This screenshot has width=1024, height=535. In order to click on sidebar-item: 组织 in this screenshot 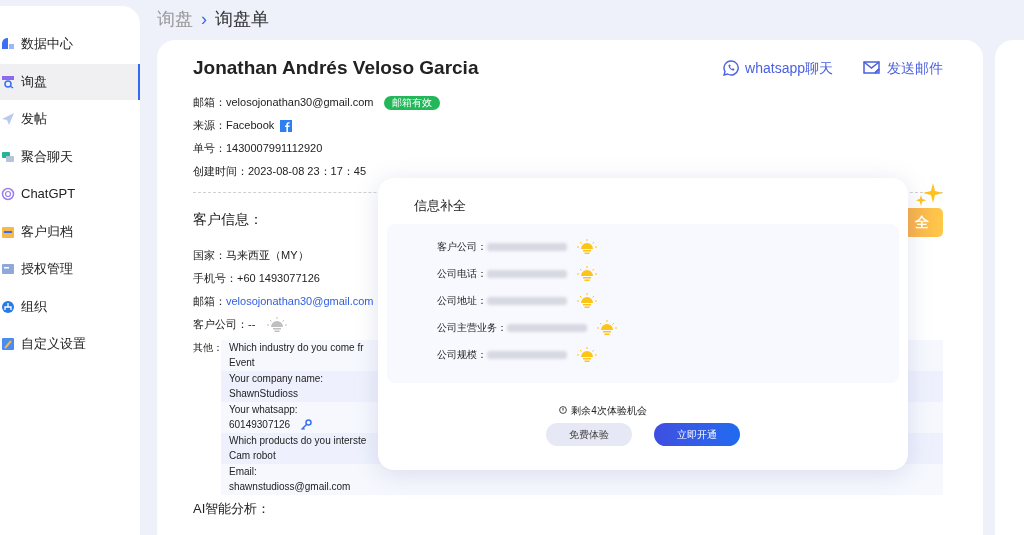, I will do `click(70, 306)`.